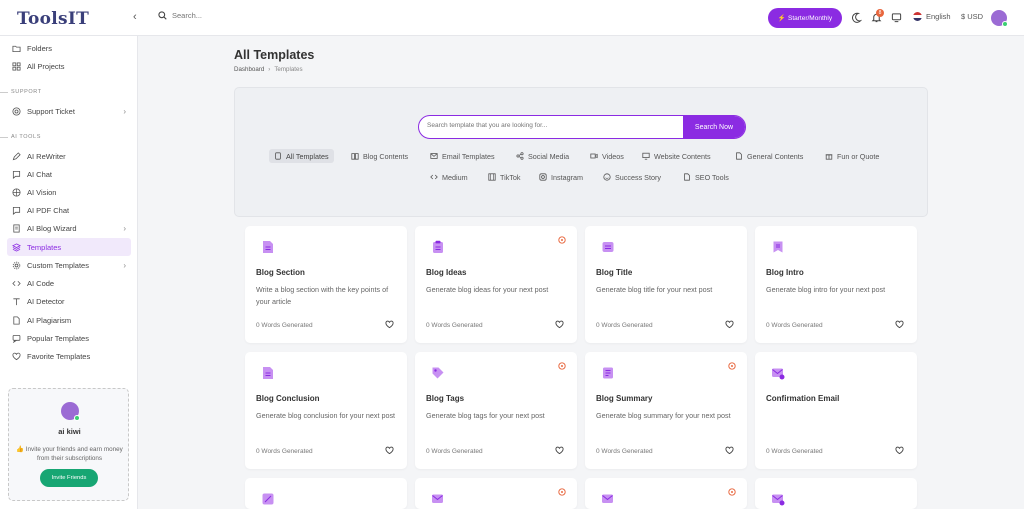  What do you see at coordinates (829, 157) in the screenshot?
I see `gift-icon` at bounding box center [829, 157].